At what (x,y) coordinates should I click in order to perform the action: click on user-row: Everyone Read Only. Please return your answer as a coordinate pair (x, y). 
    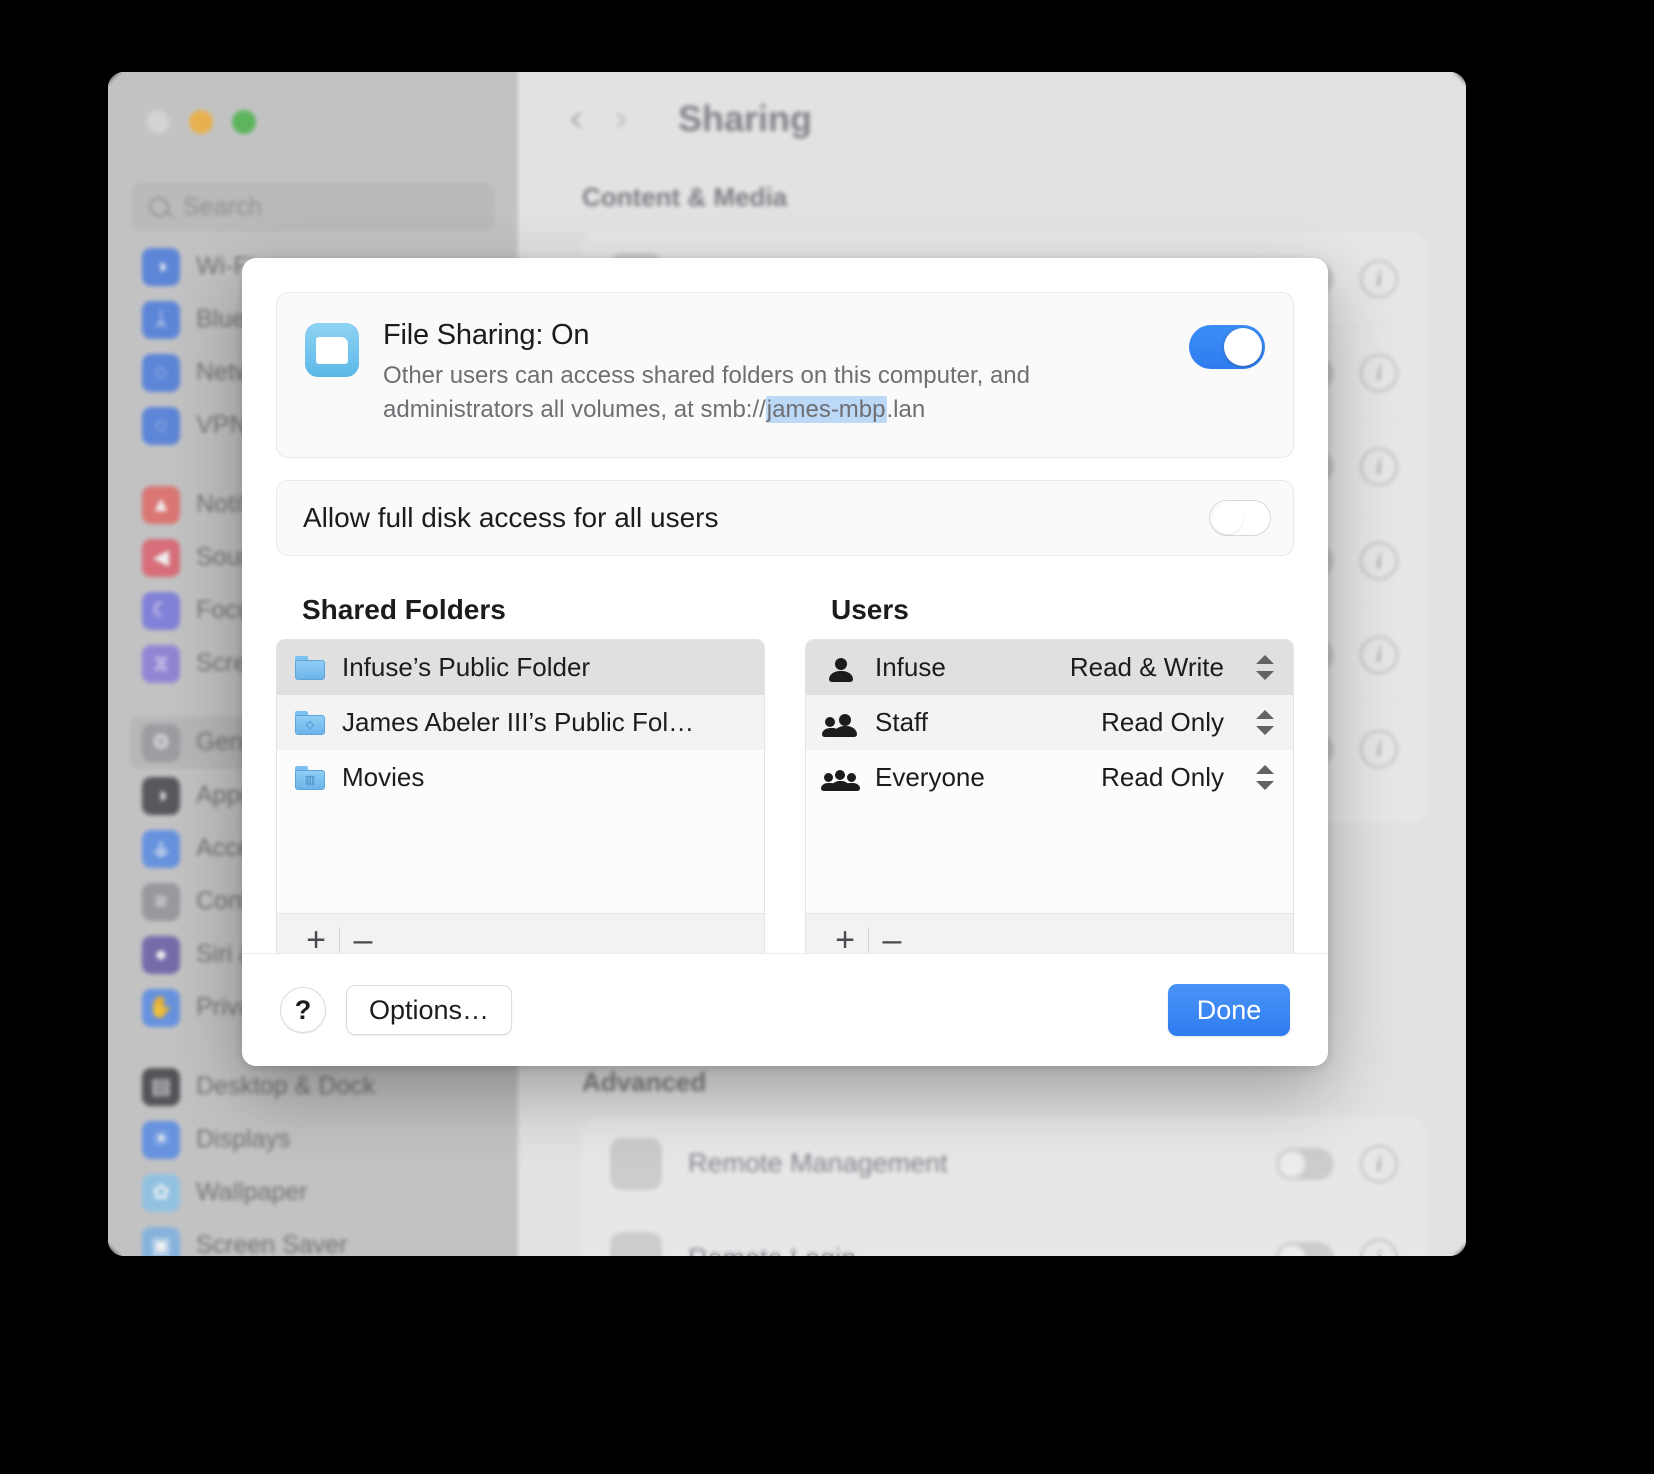
    Looking at the image, I should click on (1049, 778).